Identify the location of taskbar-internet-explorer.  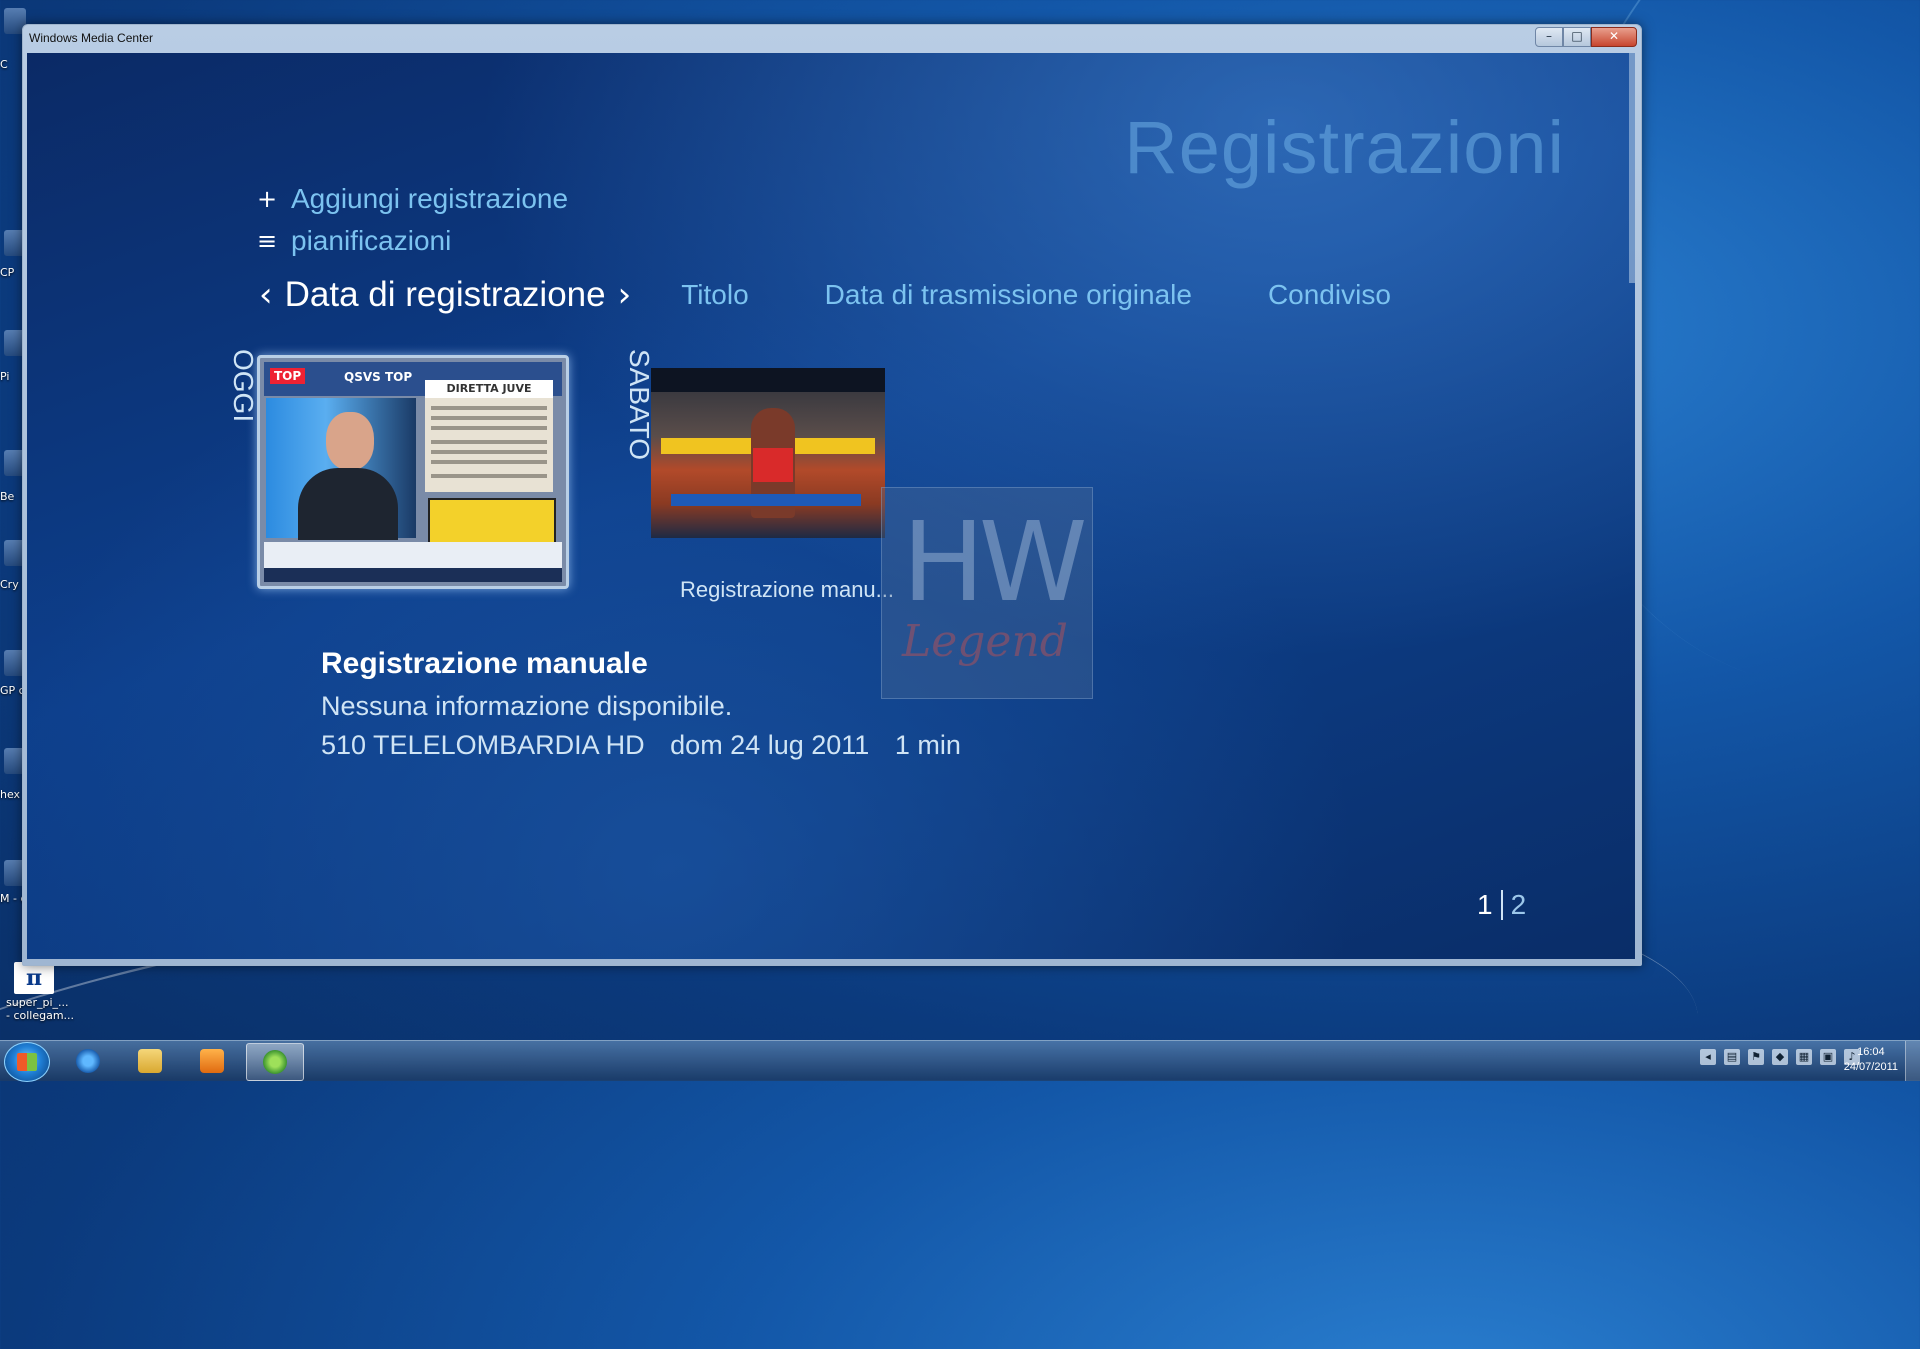
(88, 1061).